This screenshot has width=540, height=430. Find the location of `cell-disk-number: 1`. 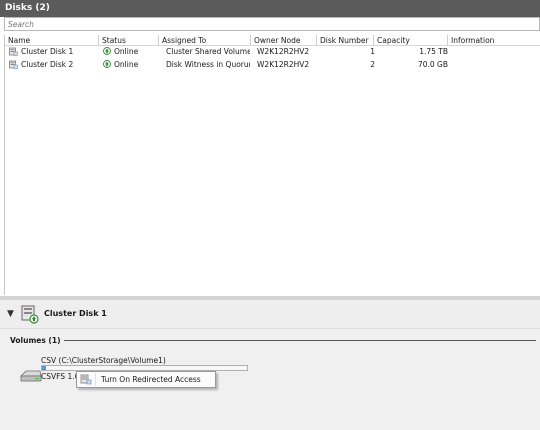

cell-disk-number: 1 is located at coordinates (372, 51).